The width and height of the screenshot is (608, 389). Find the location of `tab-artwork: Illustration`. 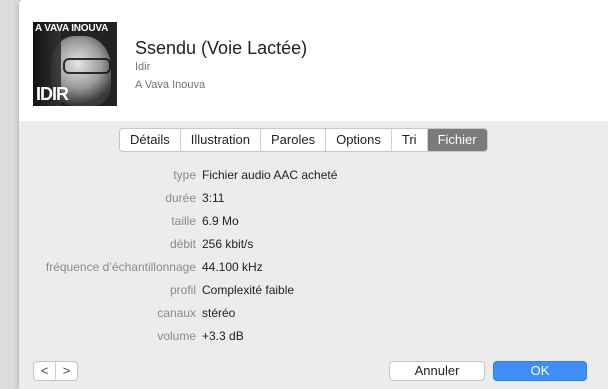

tab-artwork: Illustration is located at coordinates (219, 140).